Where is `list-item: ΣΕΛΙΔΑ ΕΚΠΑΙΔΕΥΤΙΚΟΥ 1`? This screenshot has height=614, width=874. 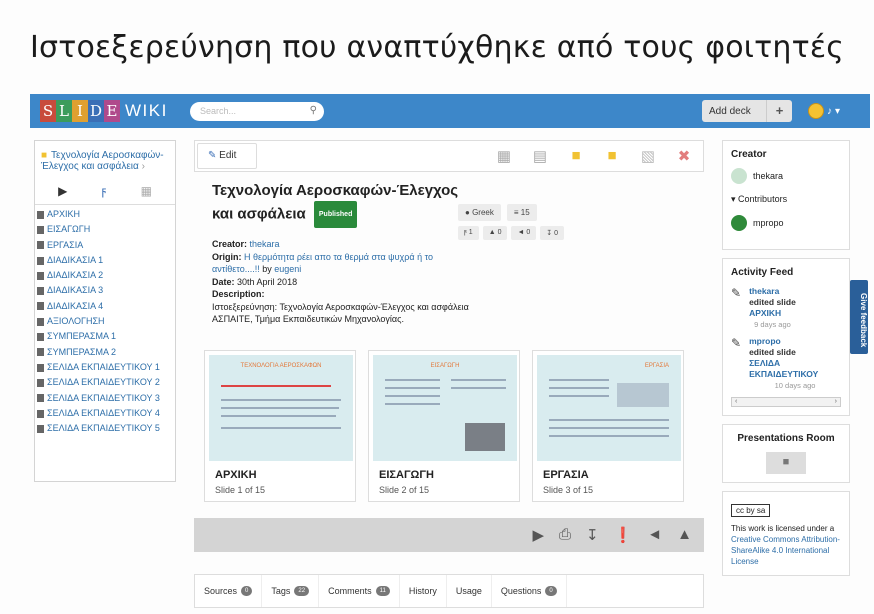
list-item: ΣΕΛΙΔΑ ΕΚΠΑΙΔΕΥΤΙΚΟΥ 1 is located at coordinates (105, 367).